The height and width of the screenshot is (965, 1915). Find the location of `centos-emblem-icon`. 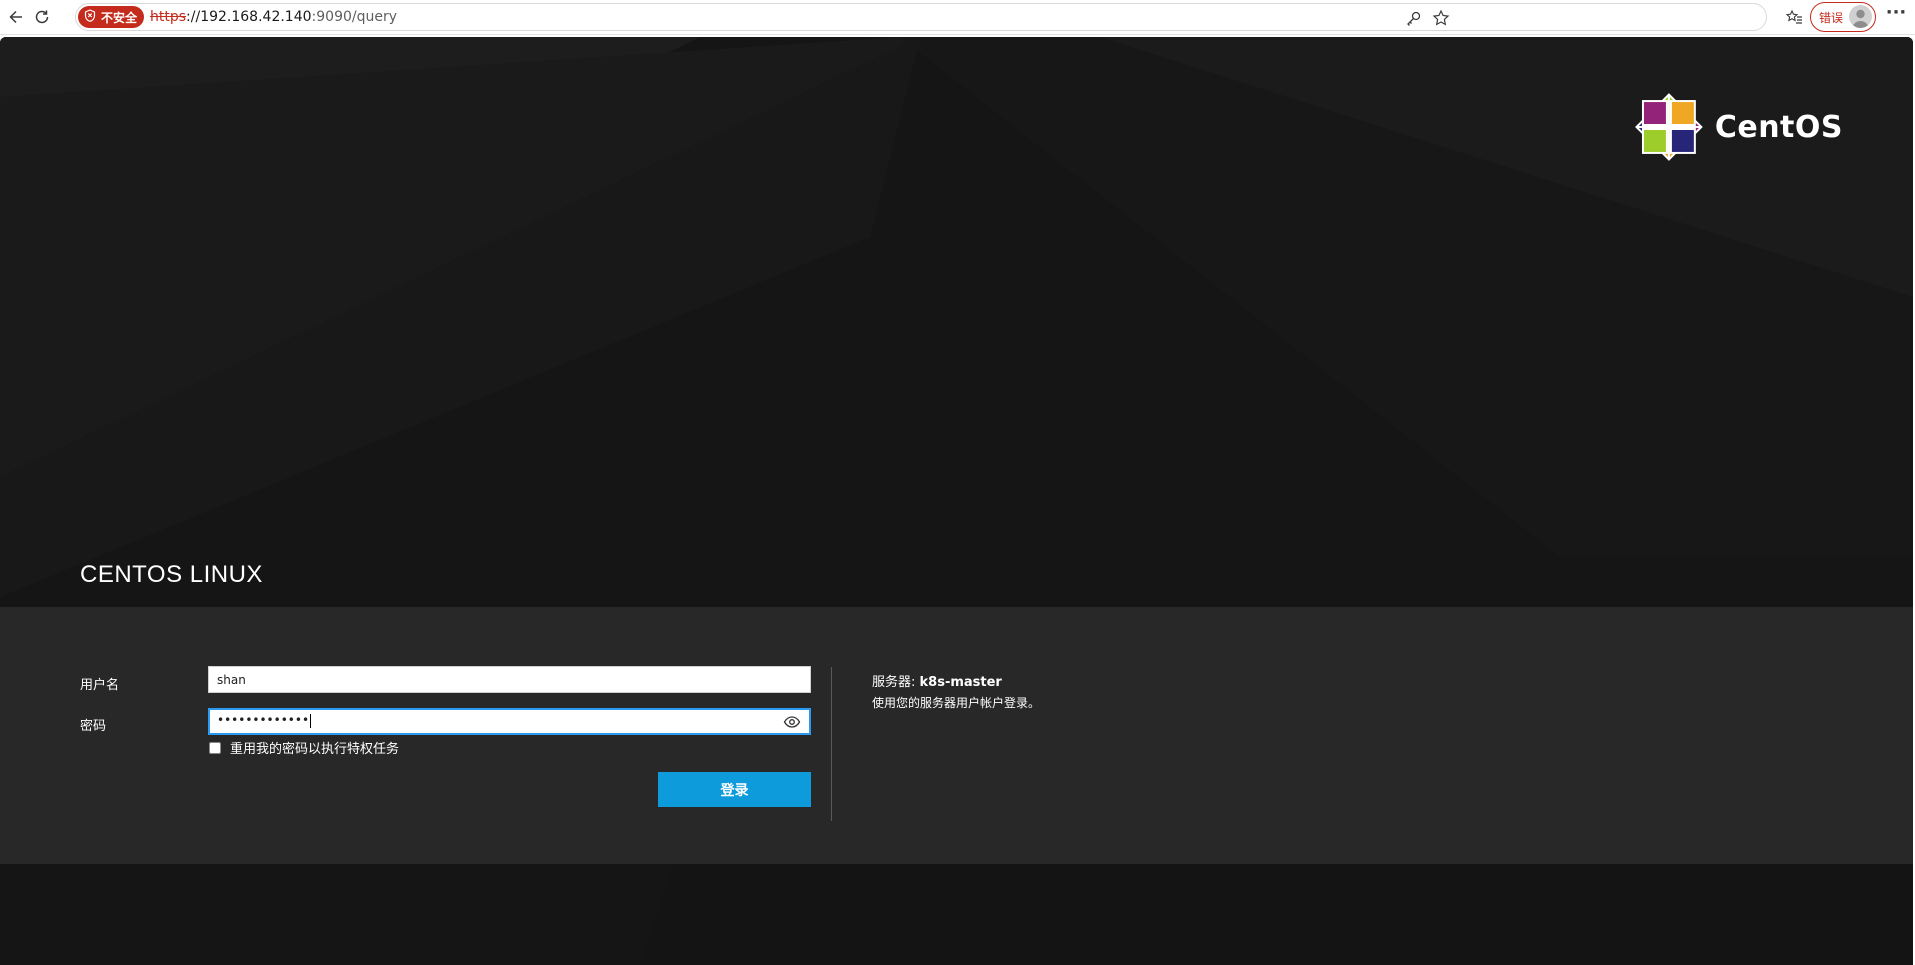

centos-emblem-icon is located at coordinates (1669, 127).